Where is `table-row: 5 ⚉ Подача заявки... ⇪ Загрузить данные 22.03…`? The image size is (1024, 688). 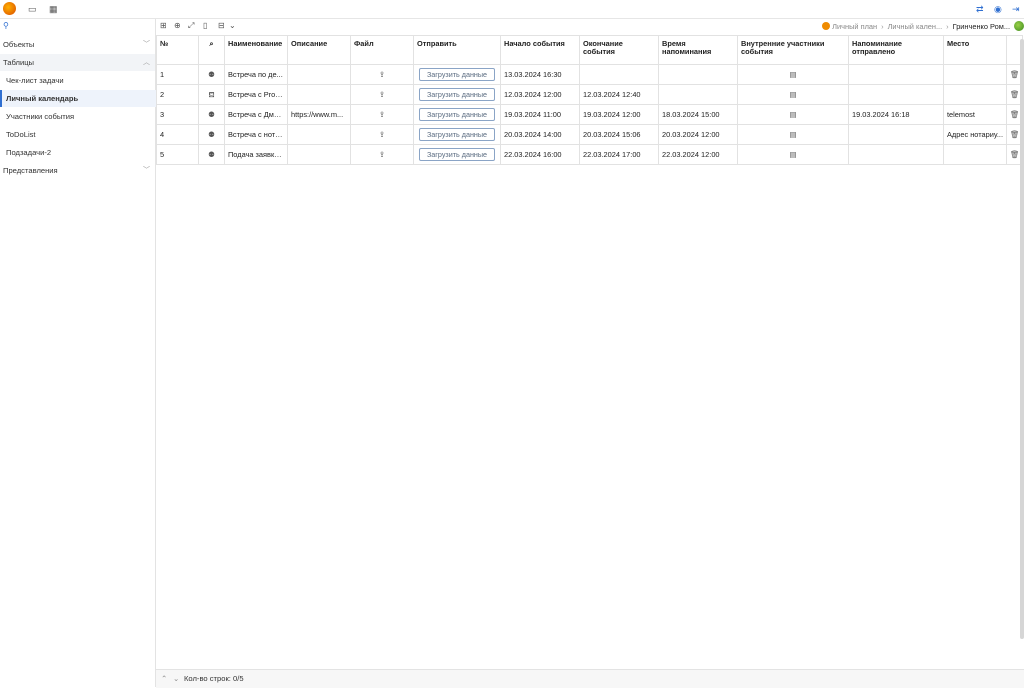
table-row: 5 ⚉ Подача заявки... ⇪ Загрузить данные 22.03… is located at coordinates (589, 154).